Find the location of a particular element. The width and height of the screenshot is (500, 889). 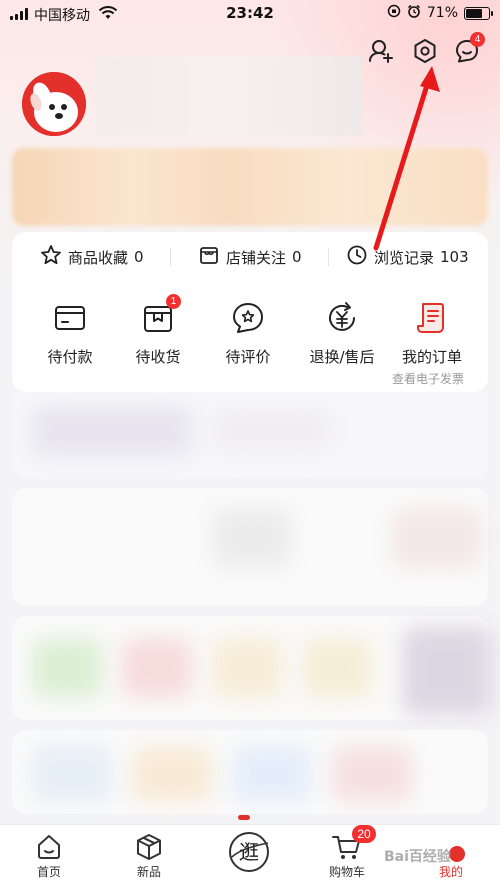

avatar is located at coordinates (54, 104).